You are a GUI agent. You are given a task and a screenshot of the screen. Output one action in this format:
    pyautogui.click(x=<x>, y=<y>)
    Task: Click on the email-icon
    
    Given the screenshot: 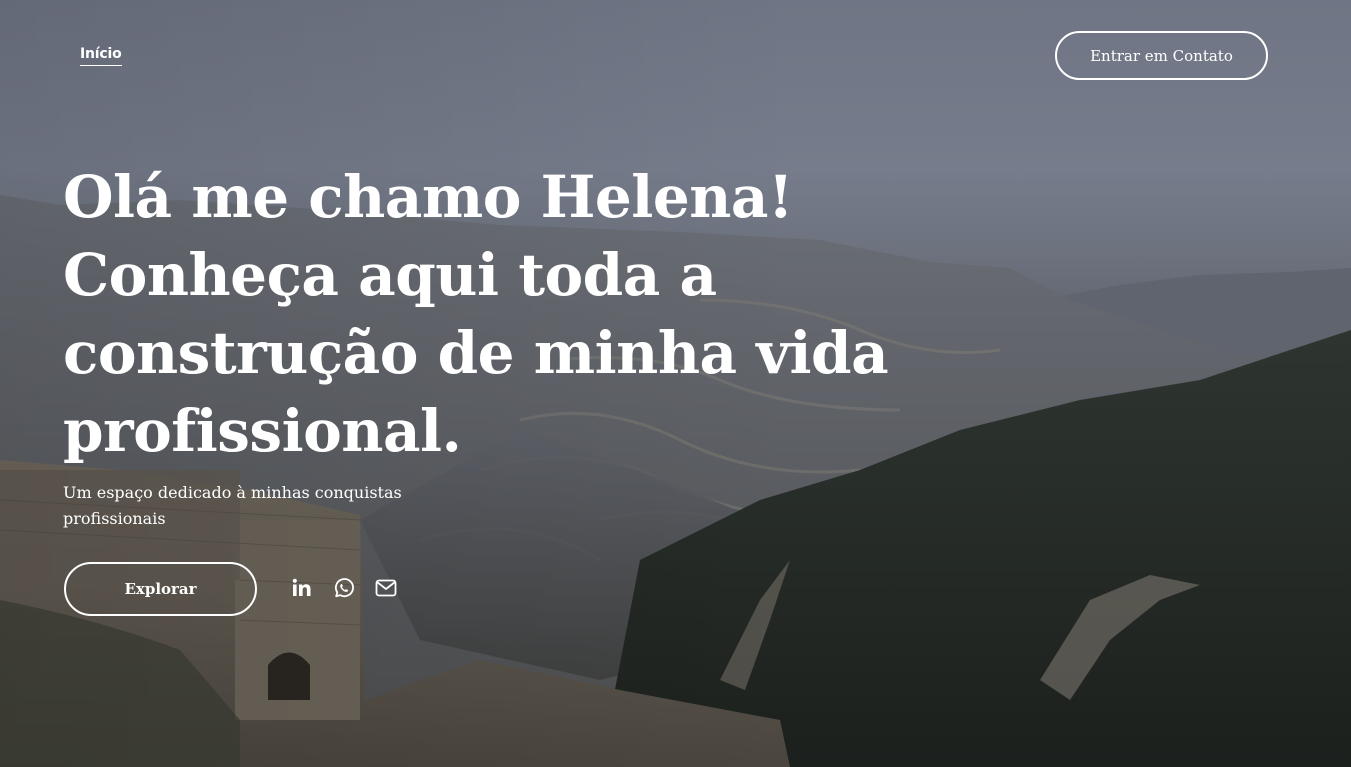 What is the action you would take?
    pyautogui.click(x=386, y=588)
    